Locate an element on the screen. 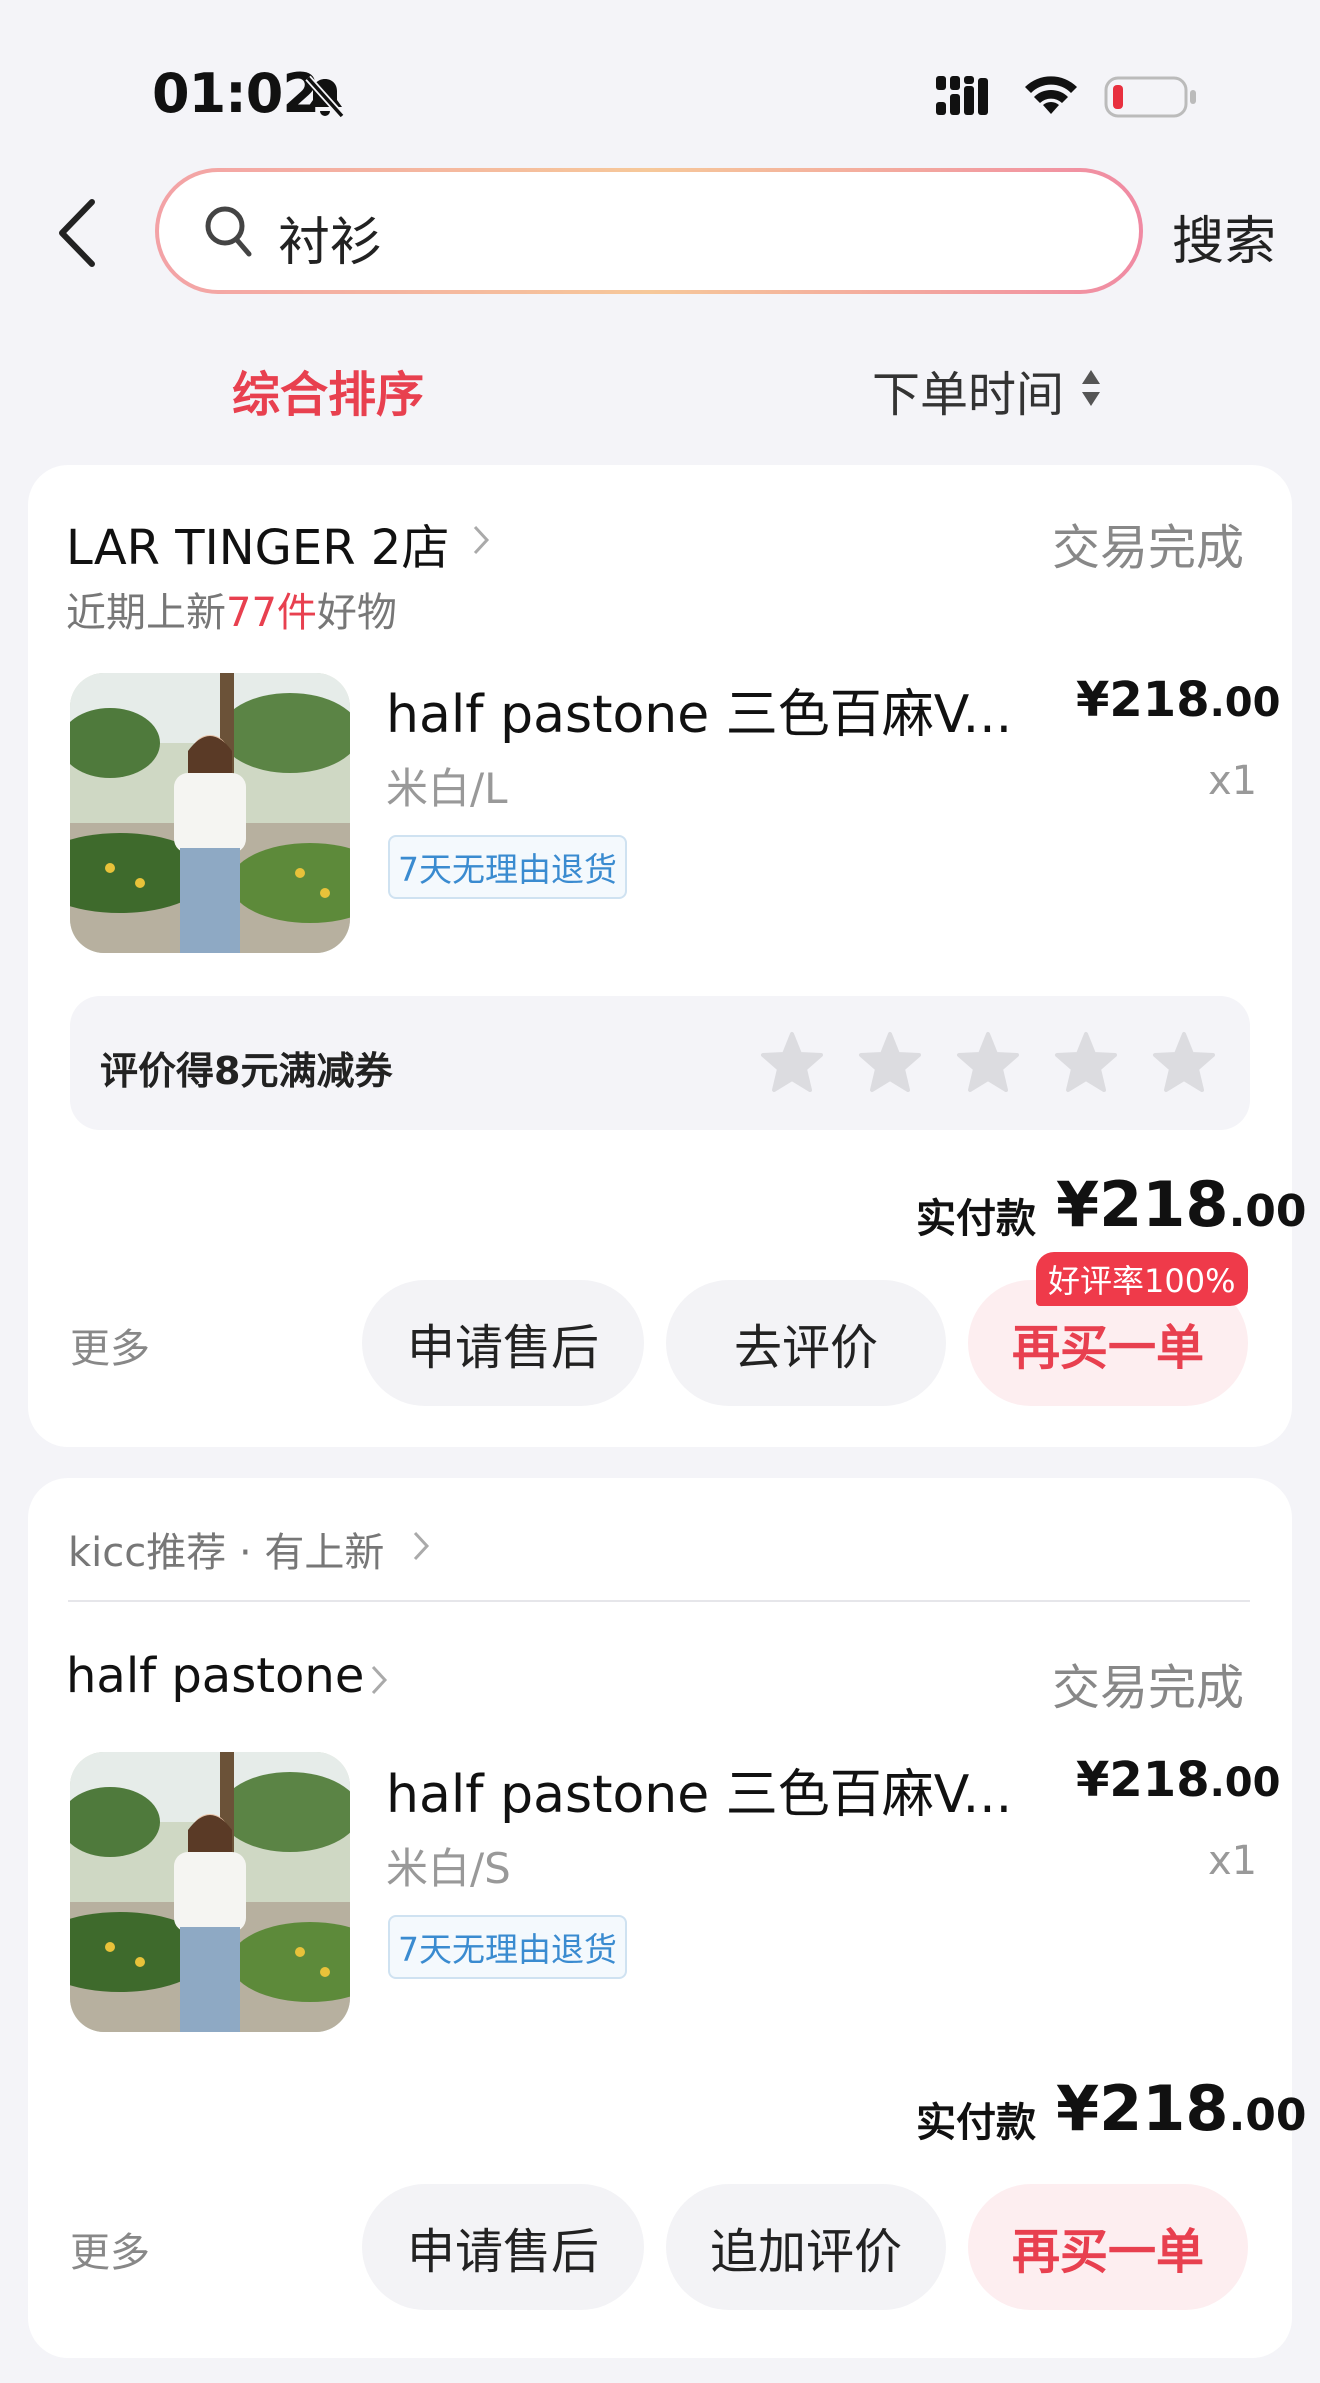  battery-icon is located at coordinates (1150, 97).